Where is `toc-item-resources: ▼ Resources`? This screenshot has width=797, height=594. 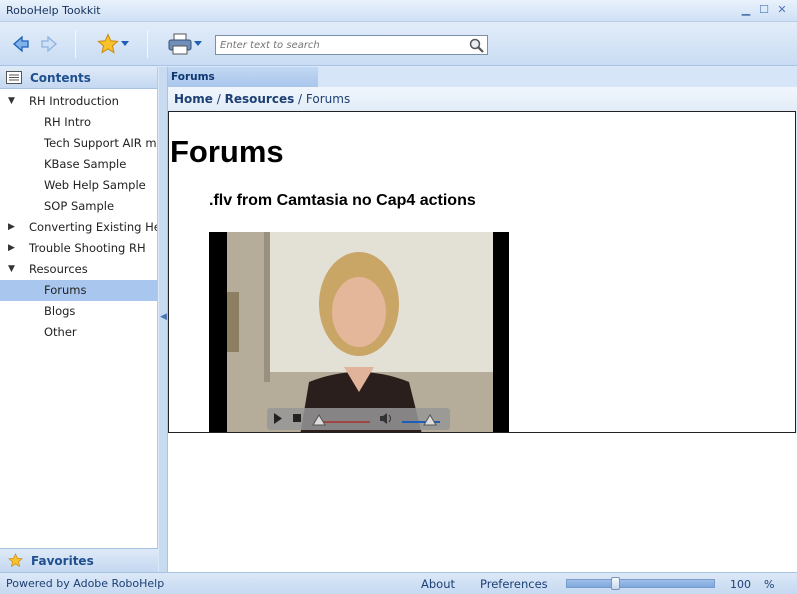
toc-item-resources: ▼ Resources is located at coordinates (78, 269).